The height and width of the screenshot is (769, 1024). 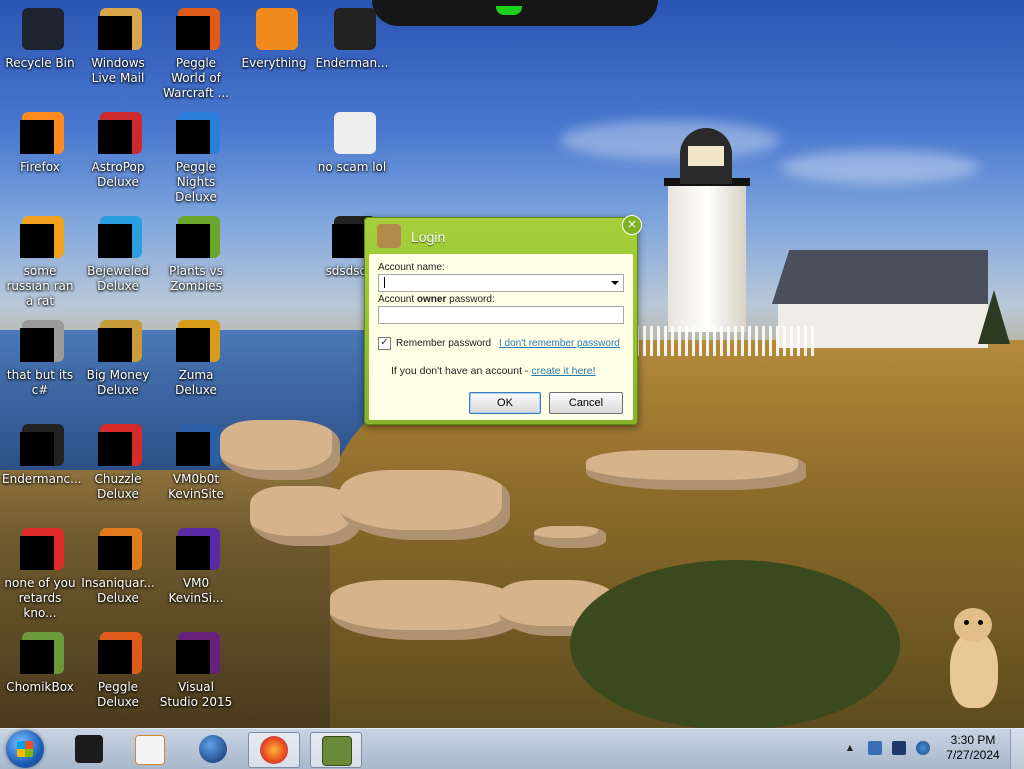 What do you see at coordinates (973, 740) in the screenshot?
I see `clock-time: 3:30 PM` at bounding box center [973, 740].